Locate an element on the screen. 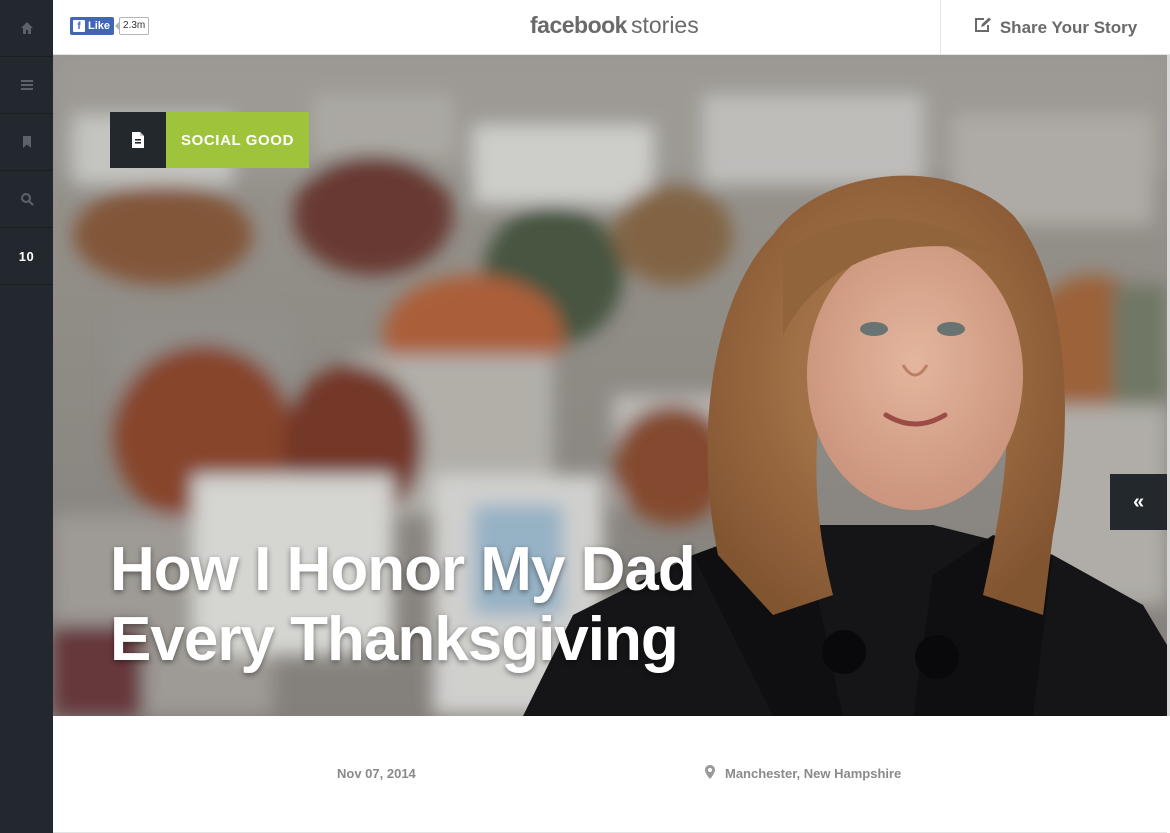 Image resolution: width=1170 pixels, height=833 pixels. location-label: Manchester, New Hampshire is located at coordinates (813, 773).